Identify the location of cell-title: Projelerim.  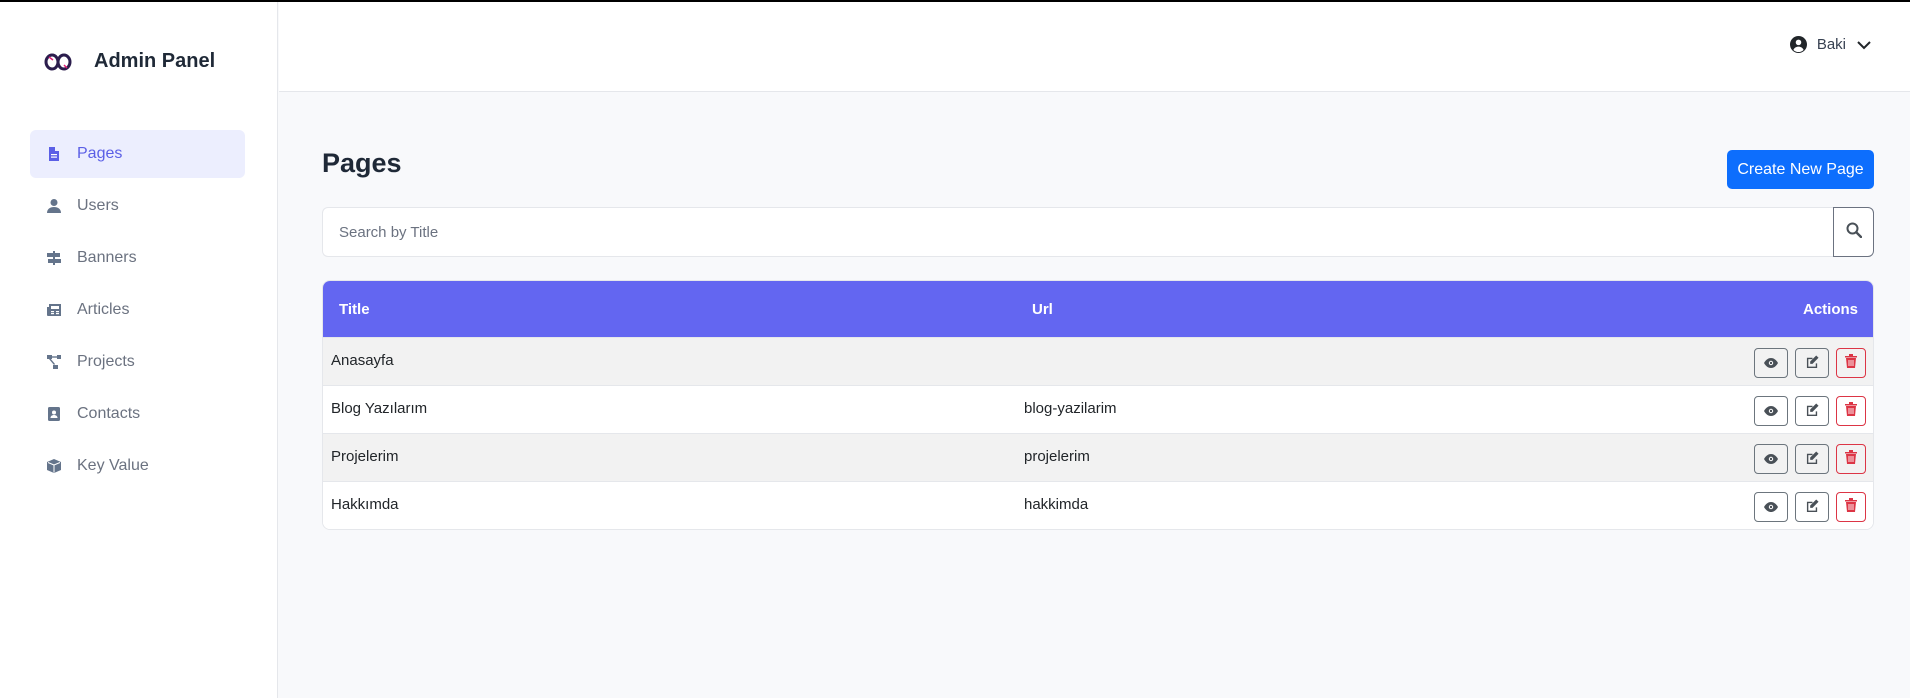
(365, 456).